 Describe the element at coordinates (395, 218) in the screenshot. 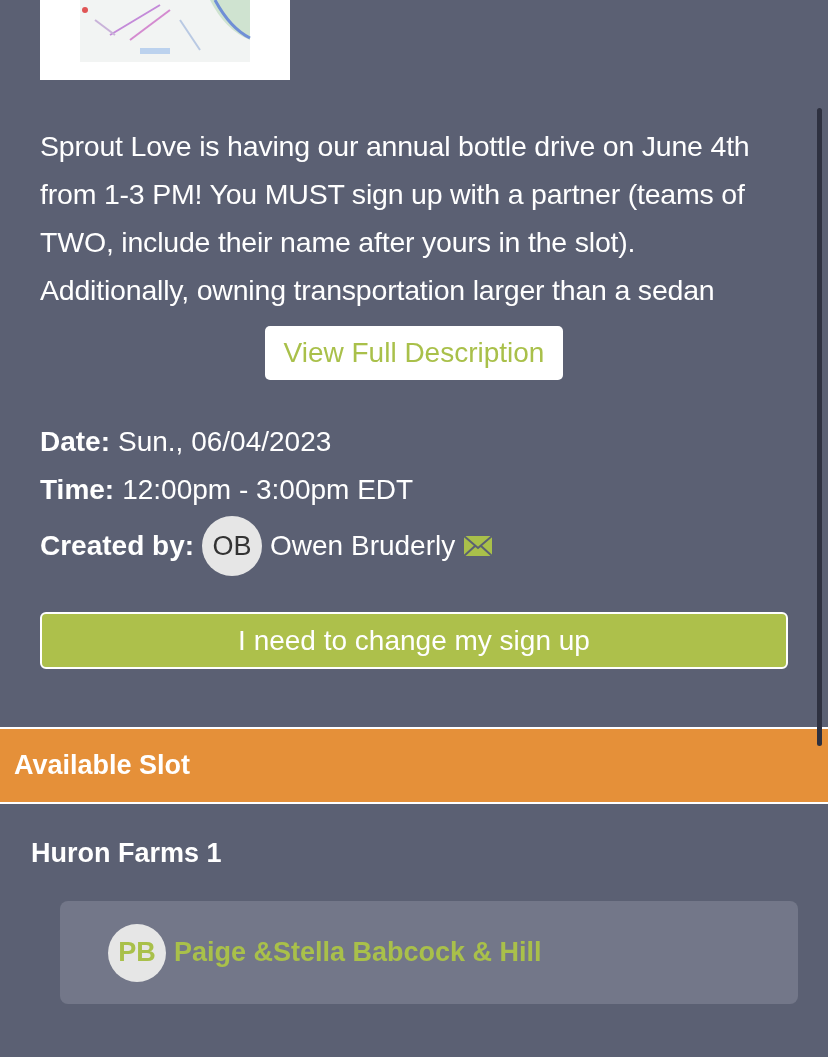

I see `event-description: Sprout Love is having our annual bottle drive on June 4th from 1-3 PM! You MUST sign up with a partner (teams of TWO, include their name after yours in the slot). Additionally, owning transportation larger than a sedan` at that location.